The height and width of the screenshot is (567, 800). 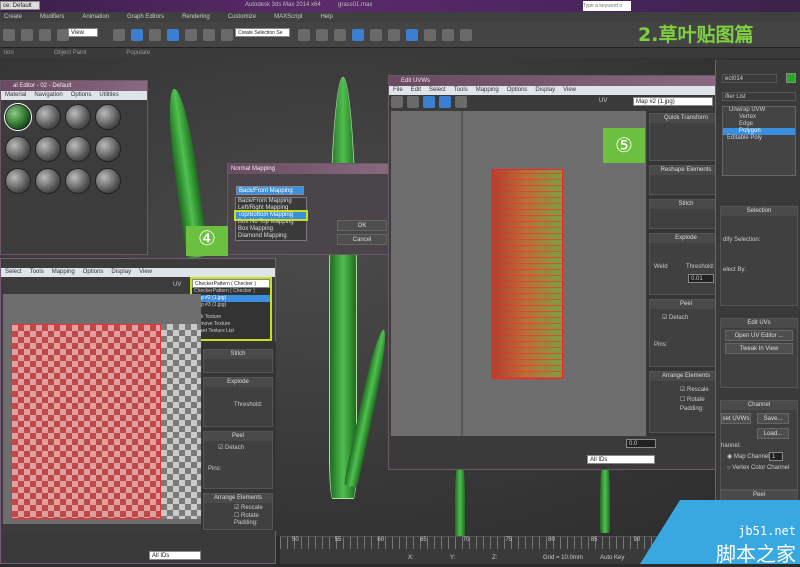 I want to click on uv-islands, so click(x=527, y=274).